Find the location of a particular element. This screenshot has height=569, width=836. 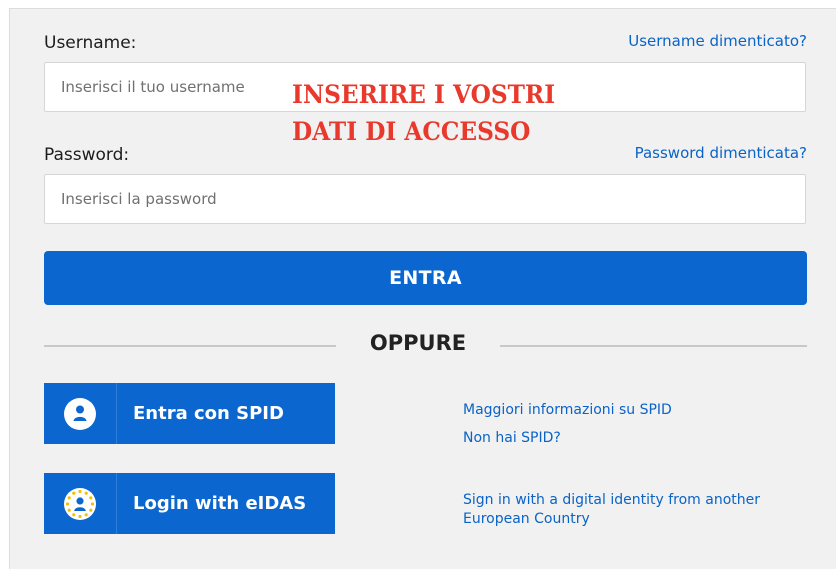

eidas-icon-box is located at coordinates (80, 503).